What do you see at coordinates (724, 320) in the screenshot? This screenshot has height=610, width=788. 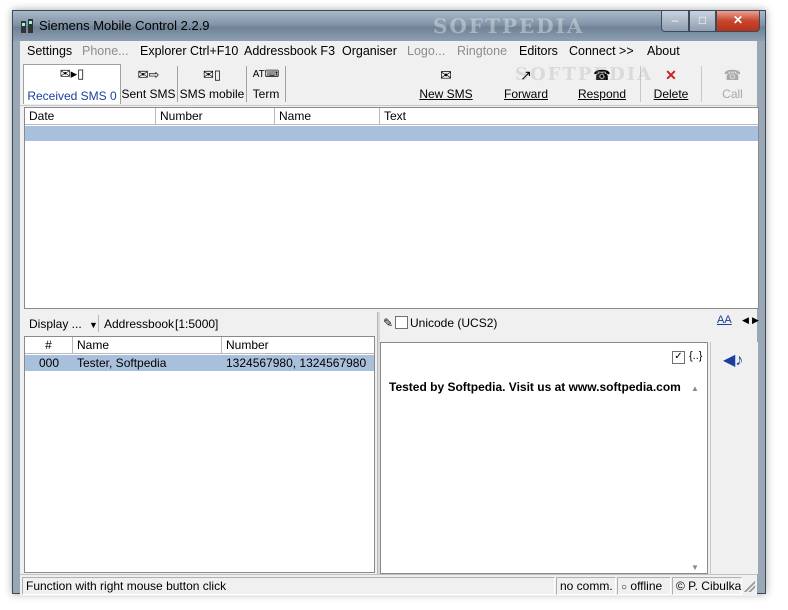 I see `font-size-icon: A̲A` at bounding box center [724, 320].